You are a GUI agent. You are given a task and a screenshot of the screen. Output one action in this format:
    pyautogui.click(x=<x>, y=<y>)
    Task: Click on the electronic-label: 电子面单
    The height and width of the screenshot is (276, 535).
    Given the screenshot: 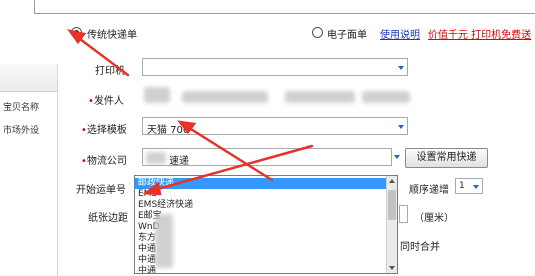 What is the action you would take?
    pyautogui.click(x=347, y=33)
    